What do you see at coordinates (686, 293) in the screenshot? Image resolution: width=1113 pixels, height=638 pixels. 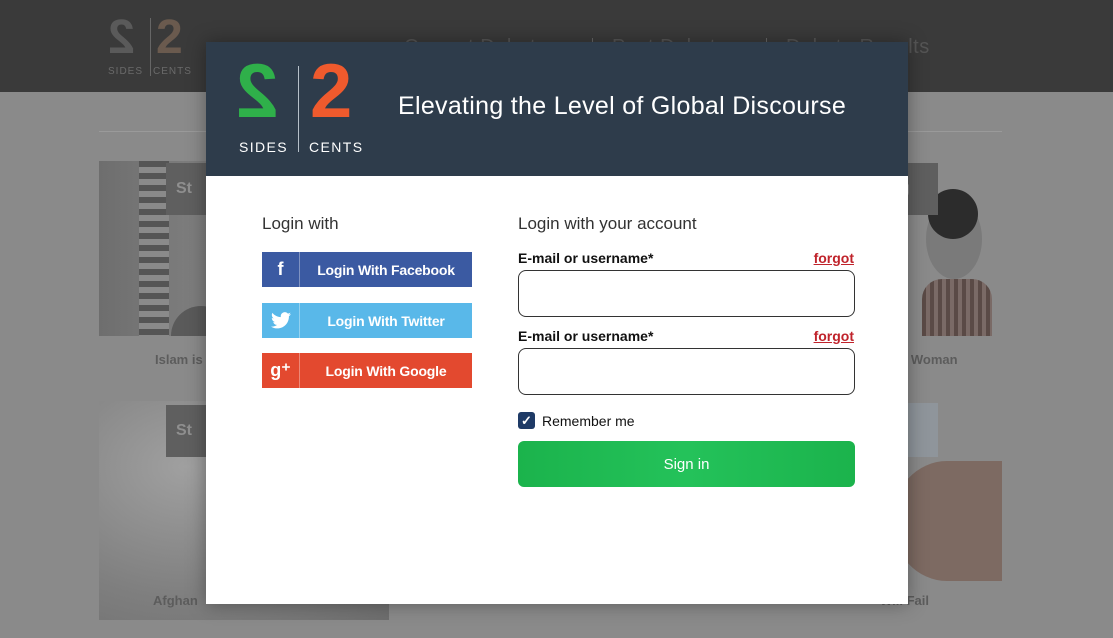 I see `email-input` at bounding box center [686, 293].